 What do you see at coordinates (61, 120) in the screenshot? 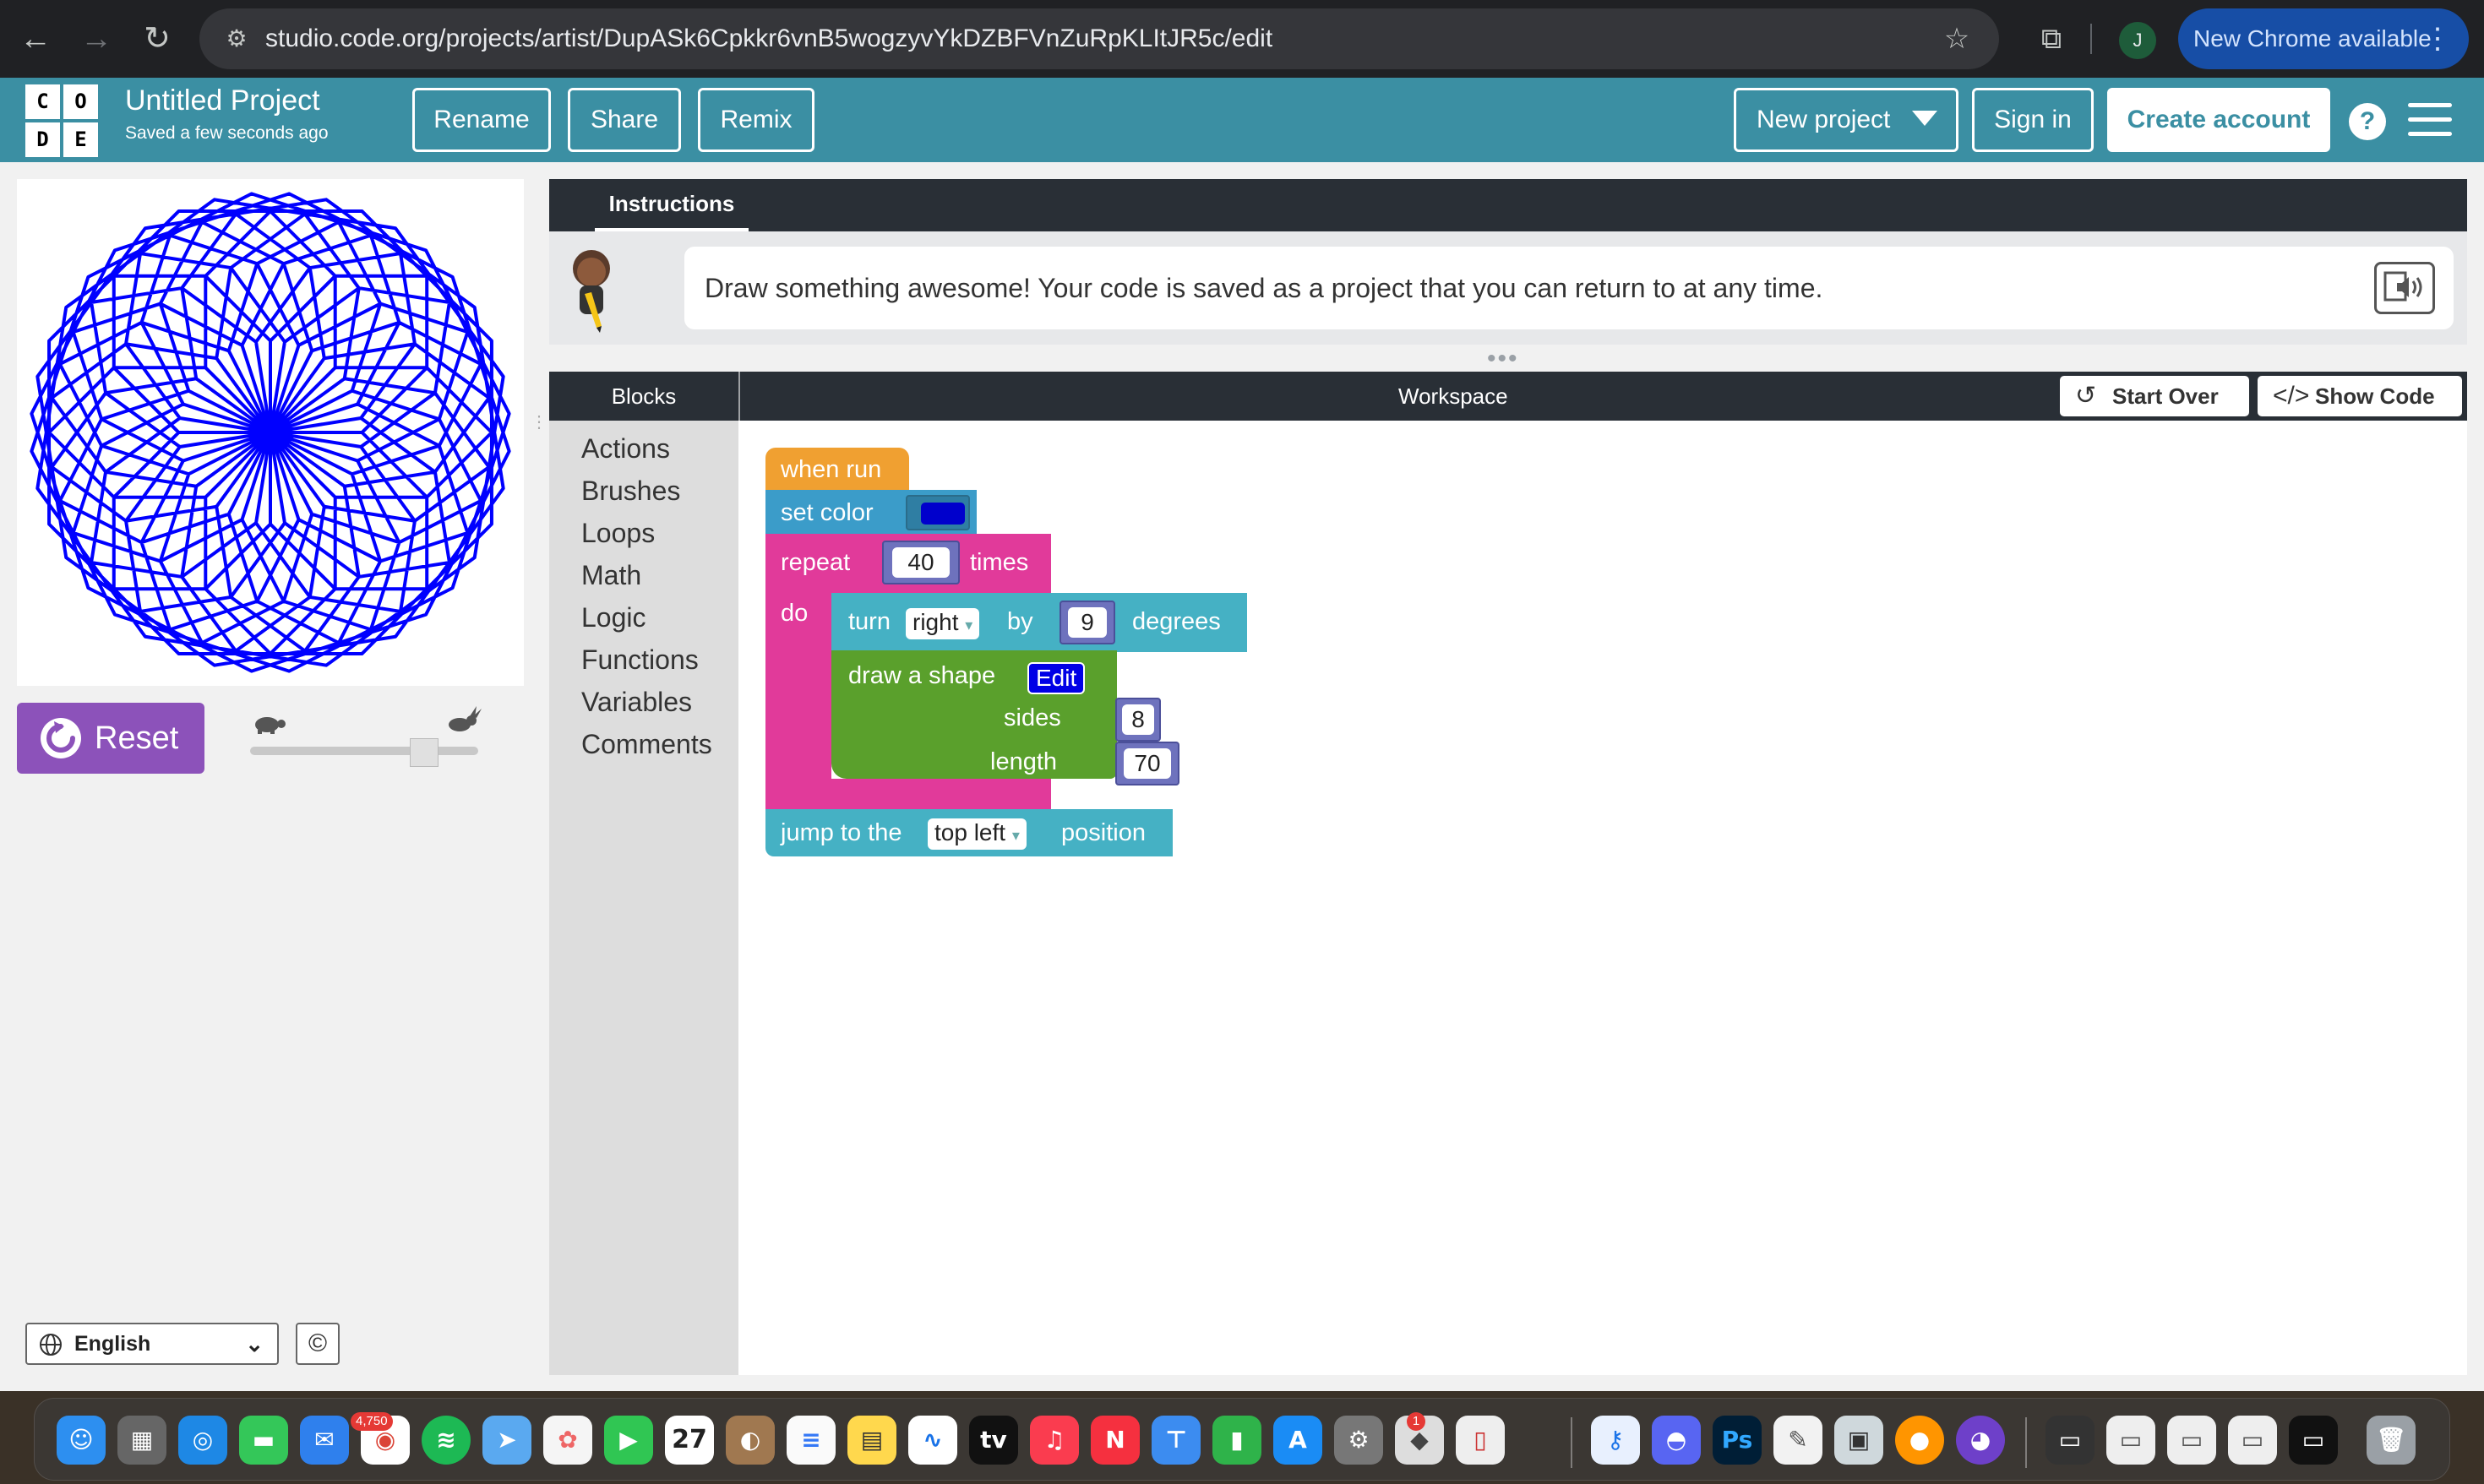
I see `code-org-logo: C O D E` at bounding box center [61, 120].